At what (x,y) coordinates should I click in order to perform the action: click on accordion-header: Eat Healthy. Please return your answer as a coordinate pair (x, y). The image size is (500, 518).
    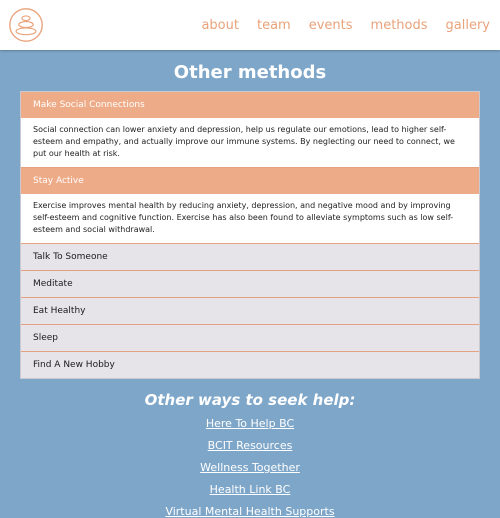
    Looking at the image, I should click on (250, 311).